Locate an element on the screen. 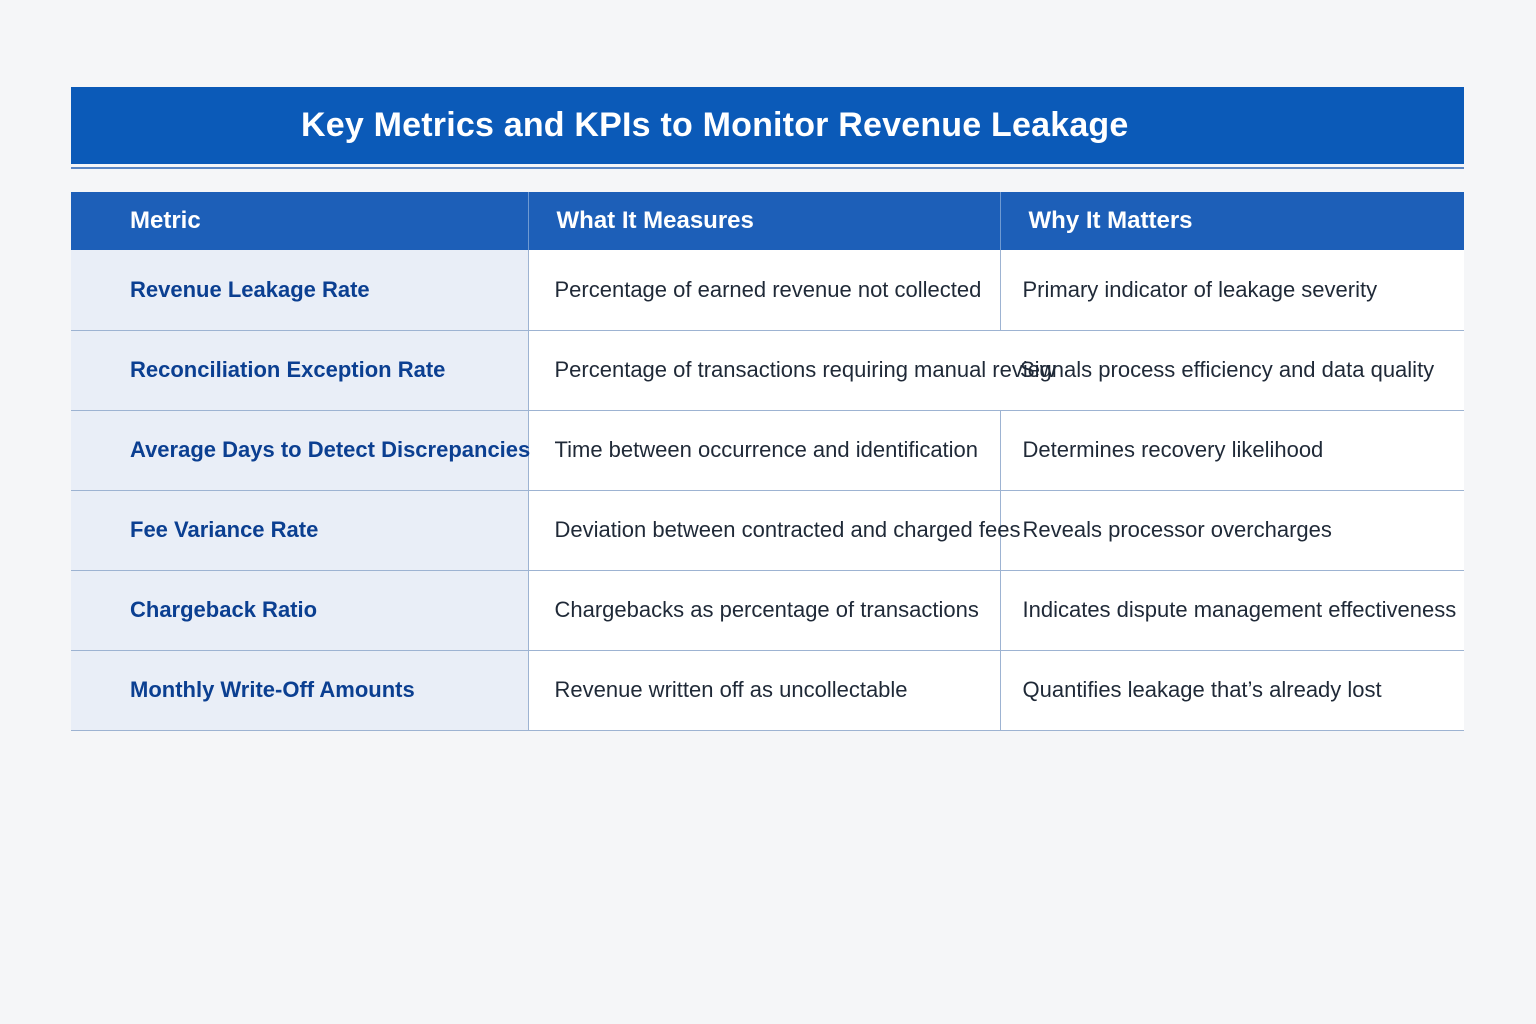  title-divider is located at coordinates (767, 168).